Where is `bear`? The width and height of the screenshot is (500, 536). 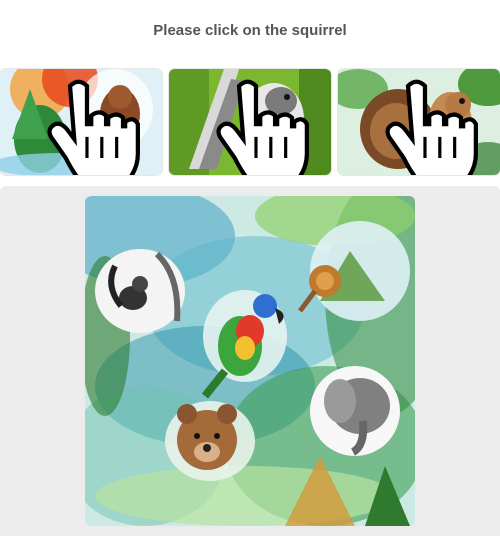
bear is located at coordinates (210, 441).